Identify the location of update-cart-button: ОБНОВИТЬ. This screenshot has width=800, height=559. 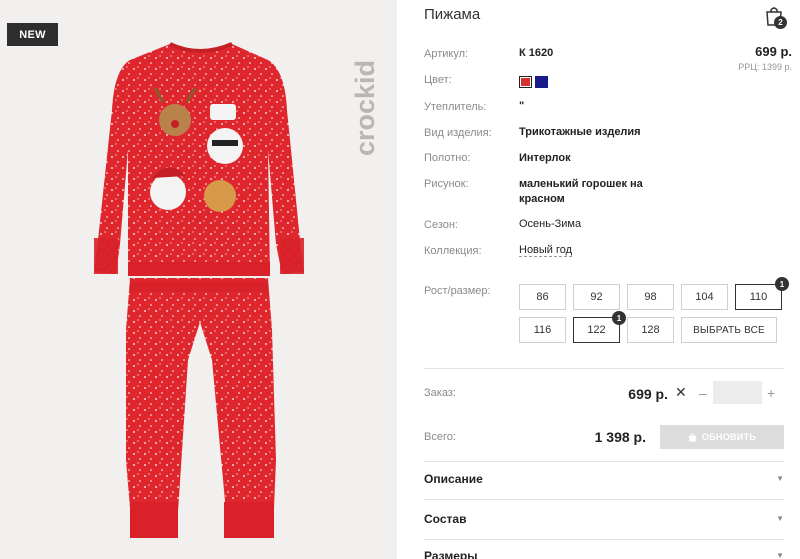
(722, 437).